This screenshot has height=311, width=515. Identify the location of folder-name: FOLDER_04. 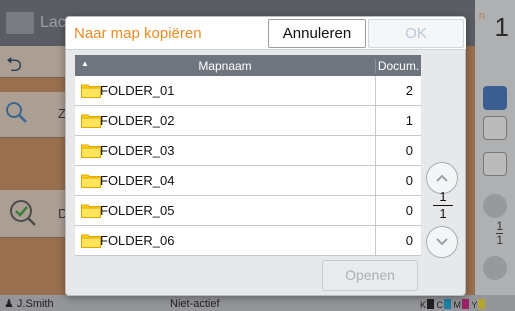
(137, 180).